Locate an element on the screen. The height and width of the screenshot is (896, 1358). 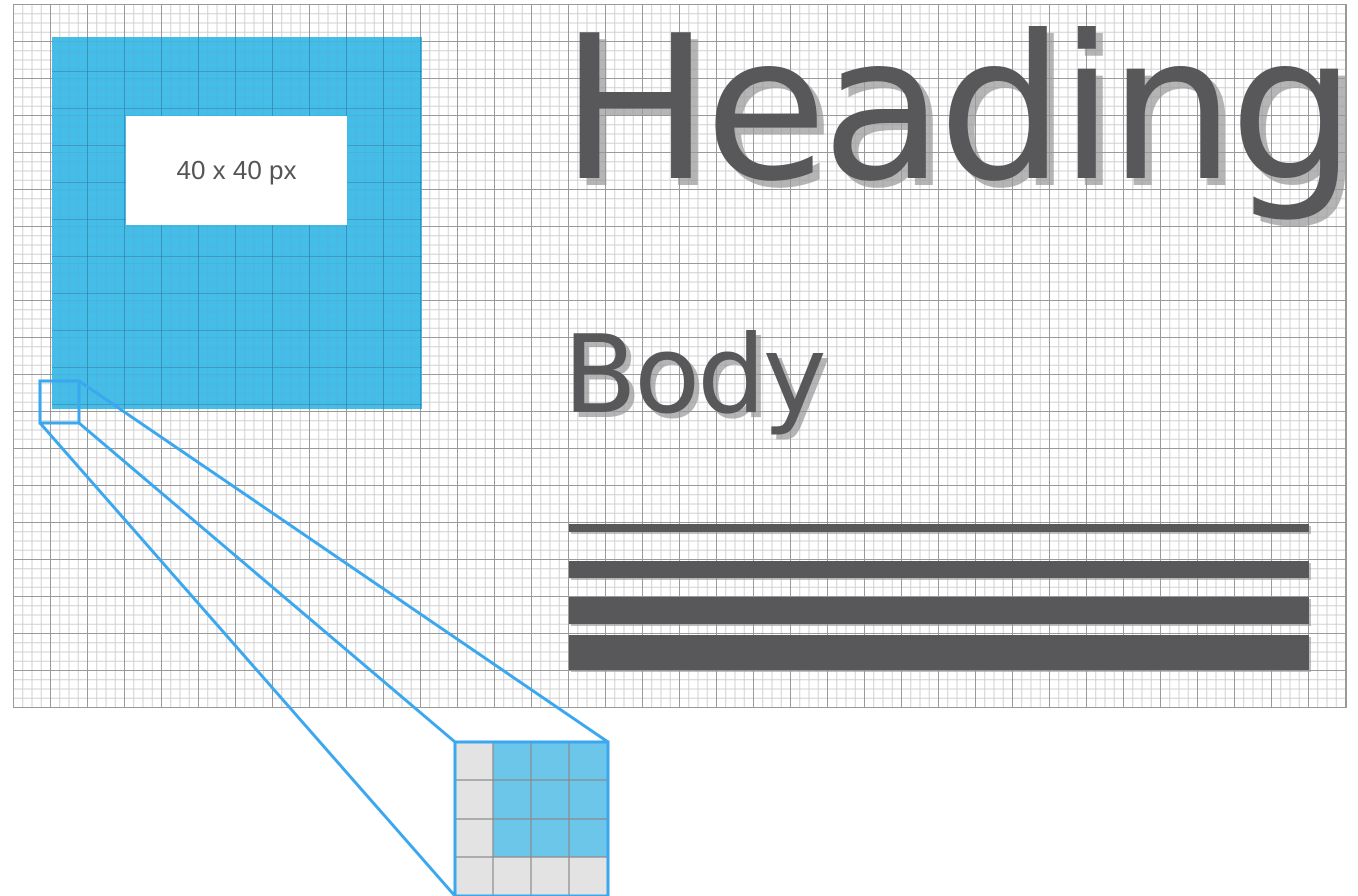
zoom-inset is located at coordinates (531, 818).